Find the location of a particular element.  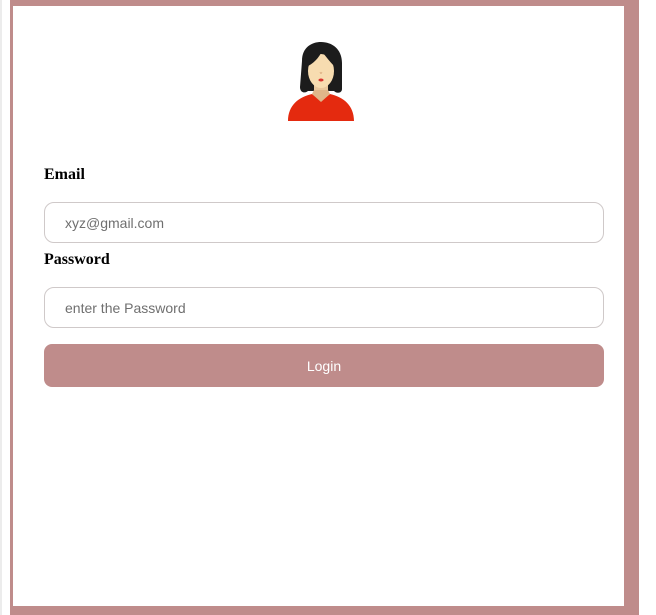

email-input is located at coordinates (324, 222).